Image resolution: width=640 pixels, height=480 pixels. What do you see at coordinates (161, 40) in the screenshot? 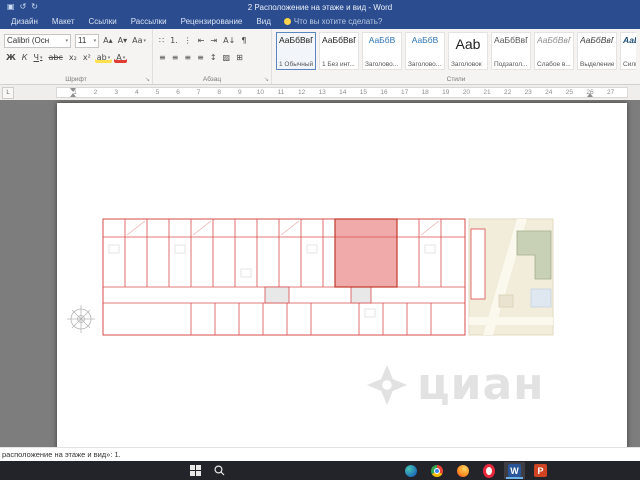
I see `bullets-button: ∷` at bounding box center [161, 40].